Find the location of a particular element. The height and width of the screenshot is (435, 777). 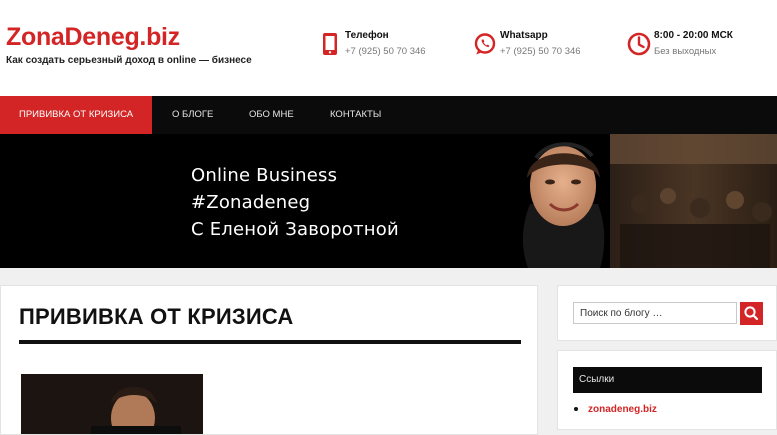

contact-hours-label: 8:00 - 20:00 МСК is located at coordinates (693, 35).